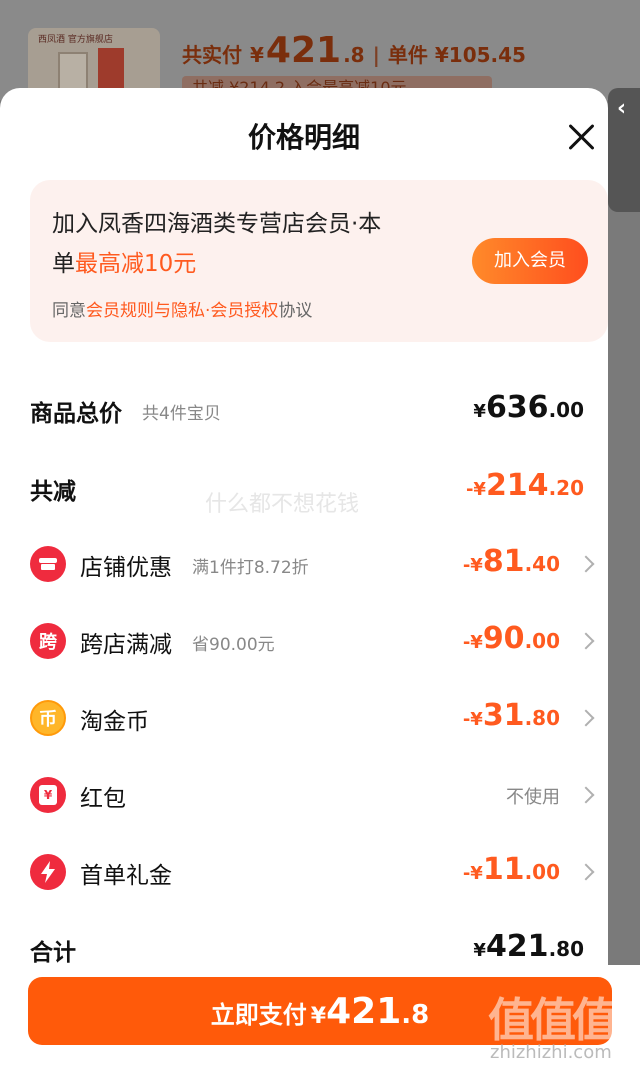  Describe the element at coordinates (303, 137) in the screenshot. I see `sheet-title: 价格明细` at that location.